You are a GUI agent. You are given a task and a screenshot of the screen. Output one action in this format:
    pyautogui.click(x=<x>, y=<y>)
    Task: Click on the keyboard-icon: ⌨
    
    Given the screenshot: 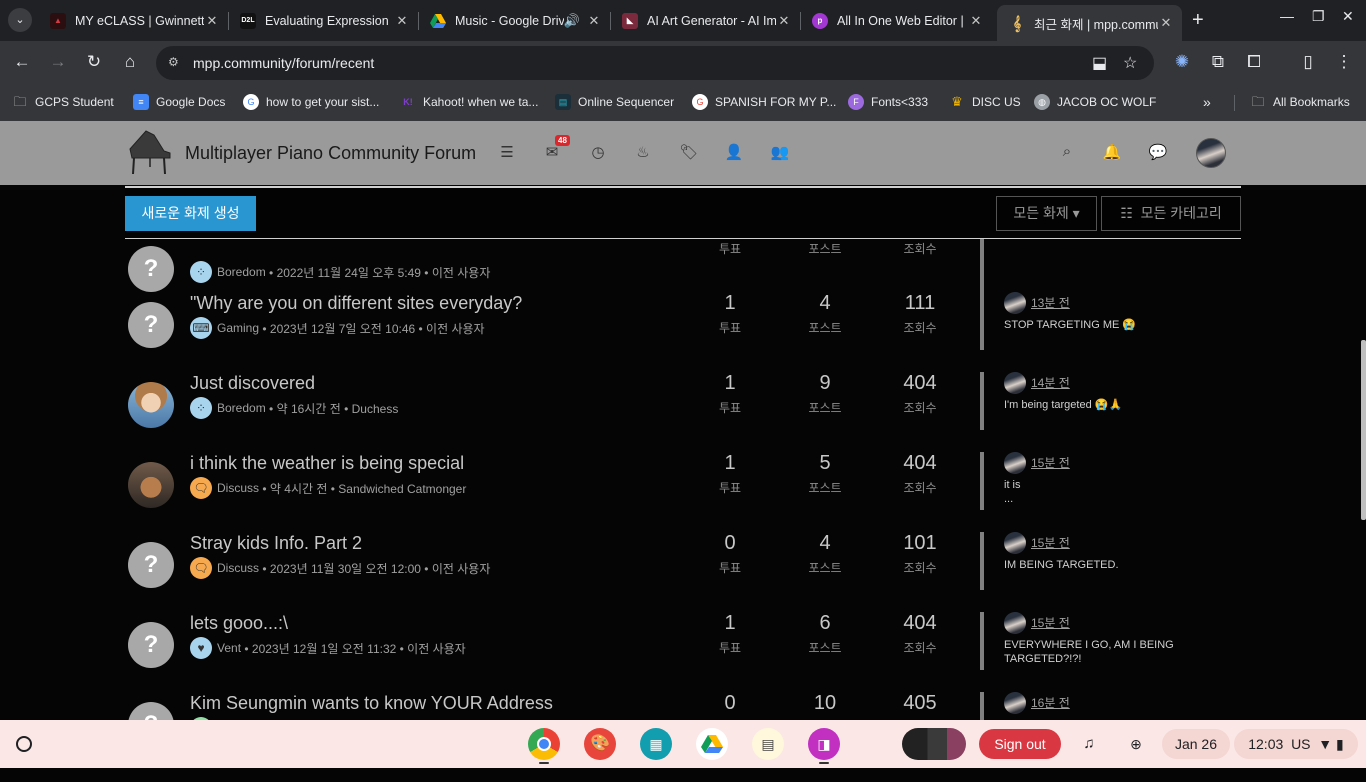 What is the action you would take?
    pyautogui.click(x=201, y=328)
    